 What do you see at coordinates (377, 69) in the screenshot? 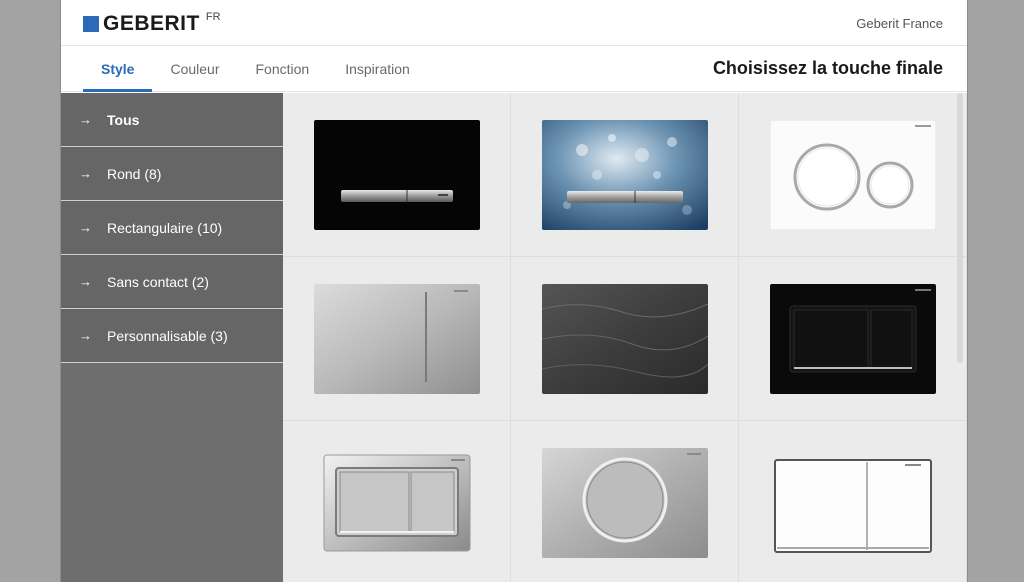
I see `tab-inspiration: Inspiration` at bounding box center [377, 69].